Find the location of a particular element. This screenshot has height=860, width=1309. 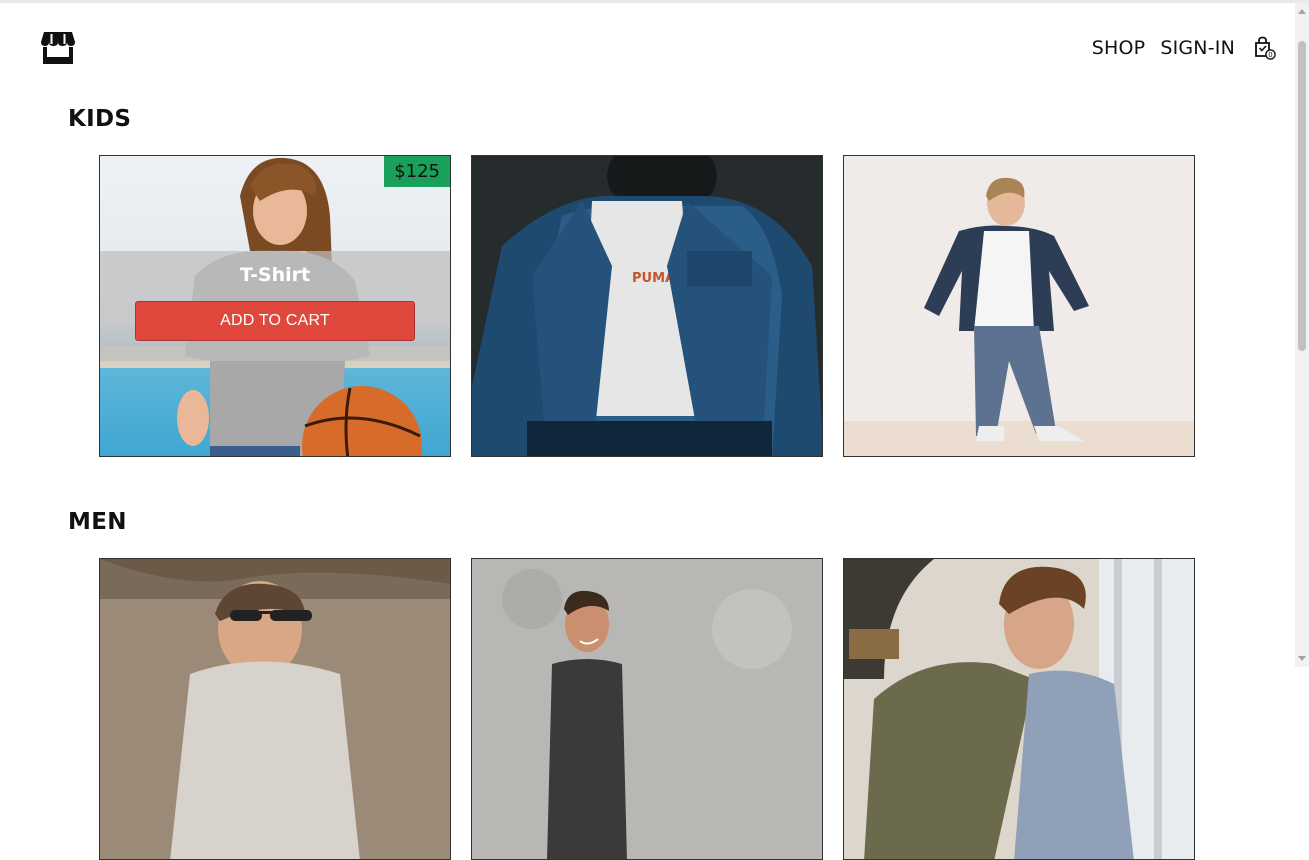

add-to-cart-button: ADD TO CART is located at coordinates (275, 321).